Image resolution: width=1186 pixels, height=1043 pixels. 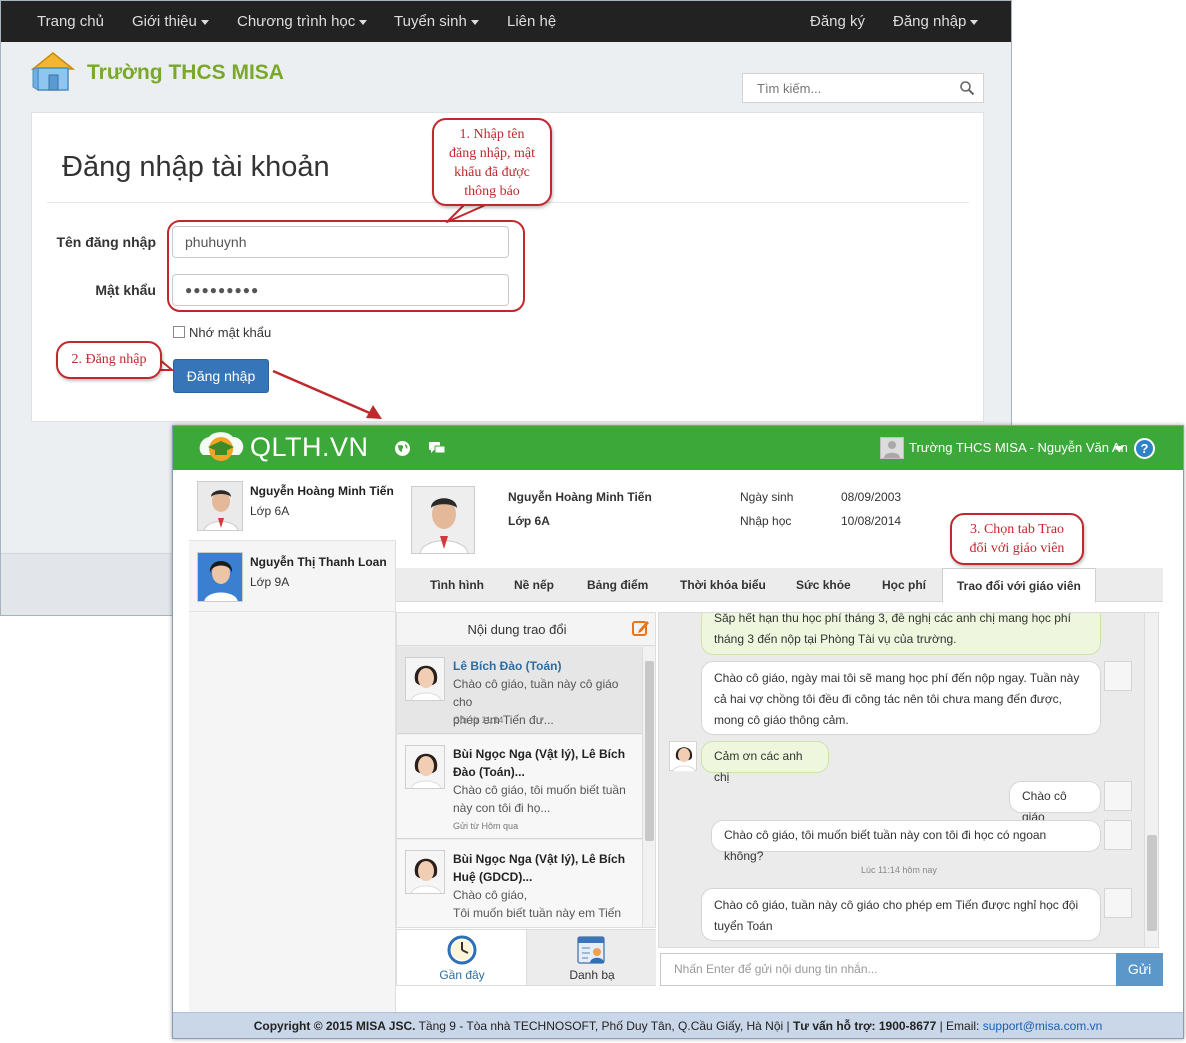 I want to click on user-avatar, so click(x=892, y=448).